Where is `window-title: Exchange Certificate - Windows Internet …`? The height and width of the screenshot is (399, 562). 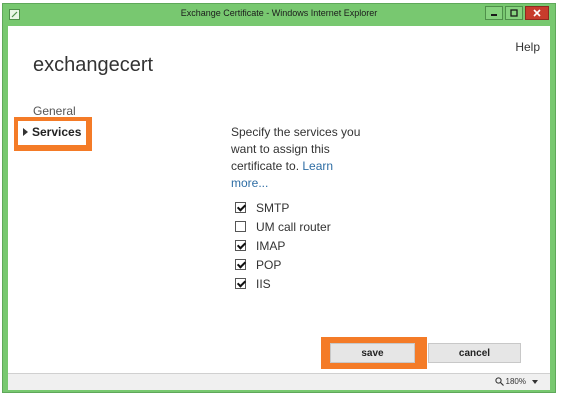 window-title: Exchange Certificate - Windows Internet … is located at coordinates (279, 13).